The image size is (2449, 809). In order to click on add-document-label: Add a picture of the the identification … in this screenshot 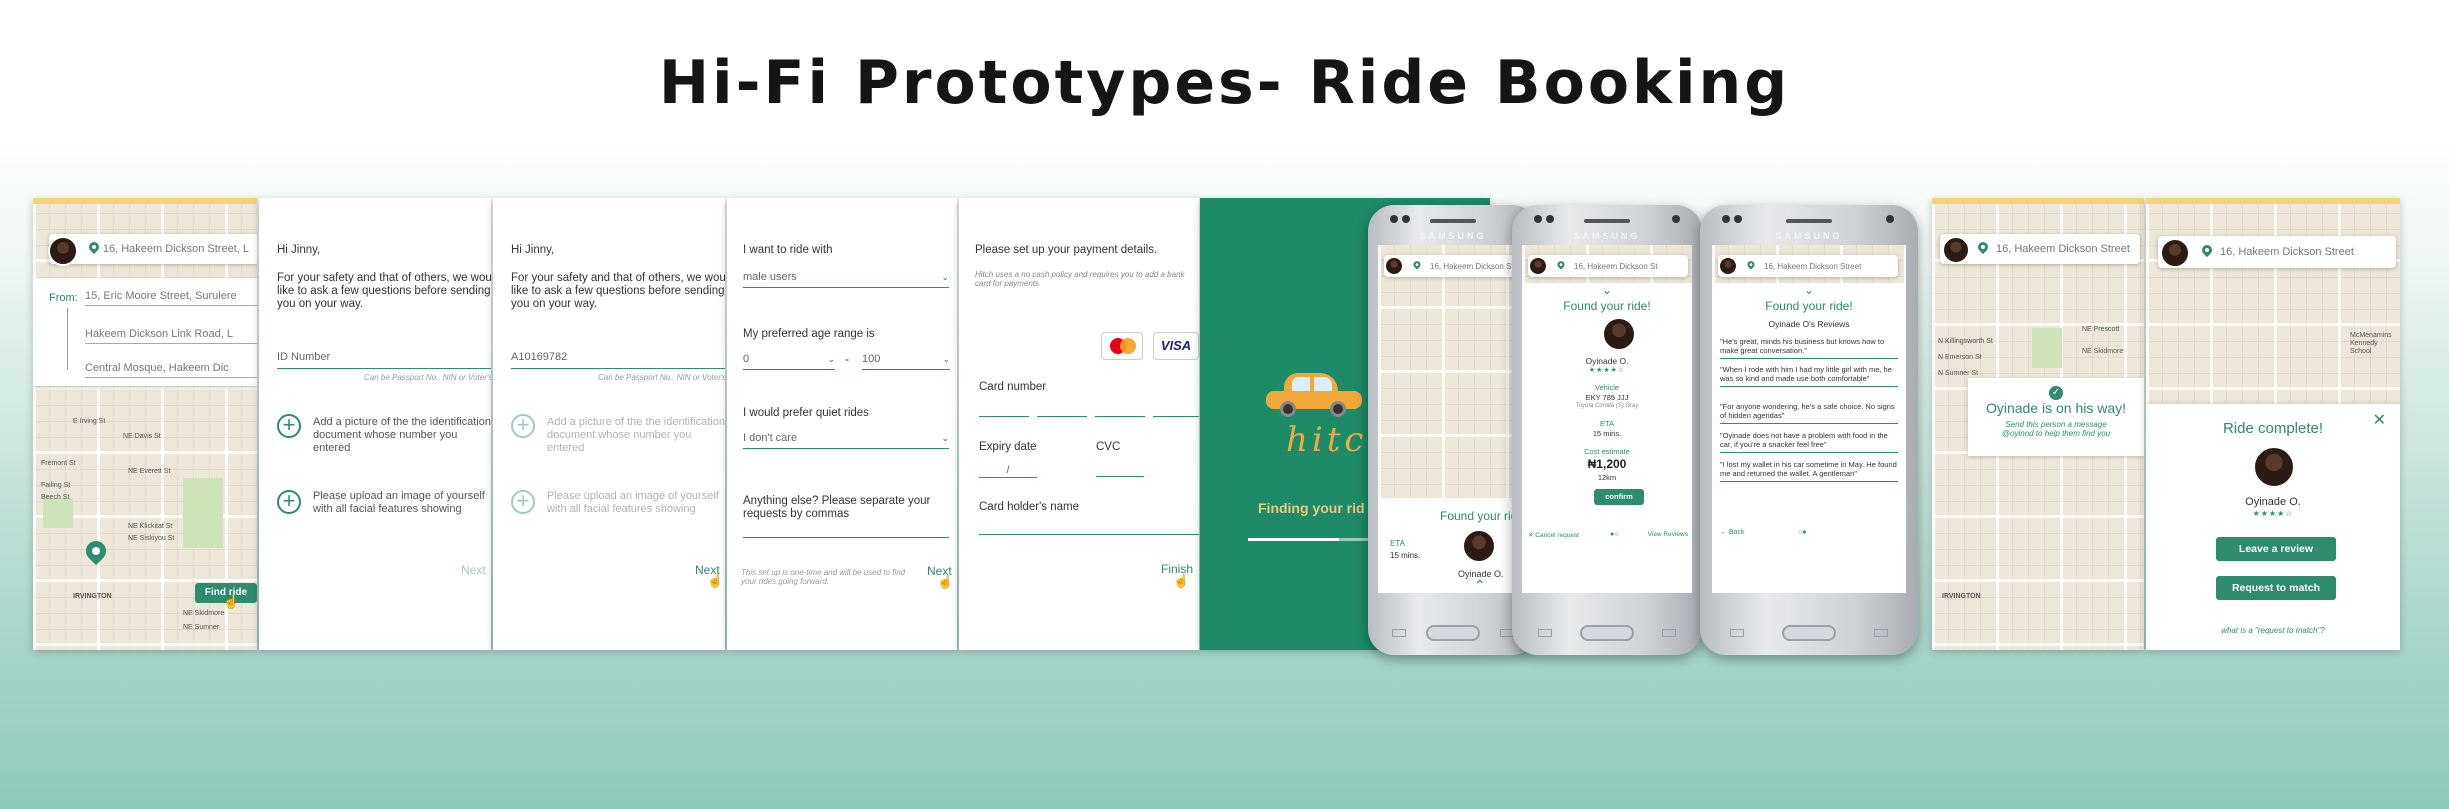, I will do `click(636, 435)`.